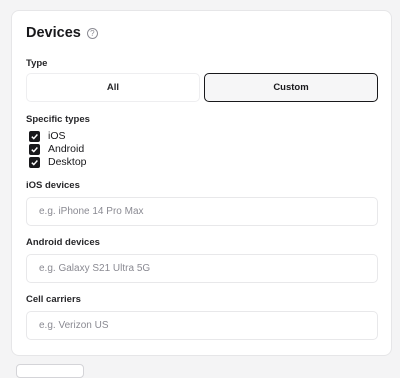 The width and height of the screenshot is (400, 378). What do you see at coordinates (63, 242) in the screenshot?
I see `android-devices-label: Android devices` at bounding box center [63, 242].